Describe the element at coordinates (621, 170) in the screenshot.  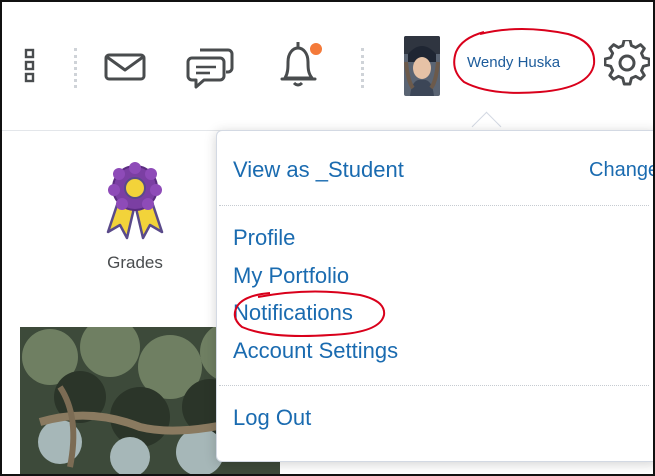
I see `change-role-link: Change` at that location.